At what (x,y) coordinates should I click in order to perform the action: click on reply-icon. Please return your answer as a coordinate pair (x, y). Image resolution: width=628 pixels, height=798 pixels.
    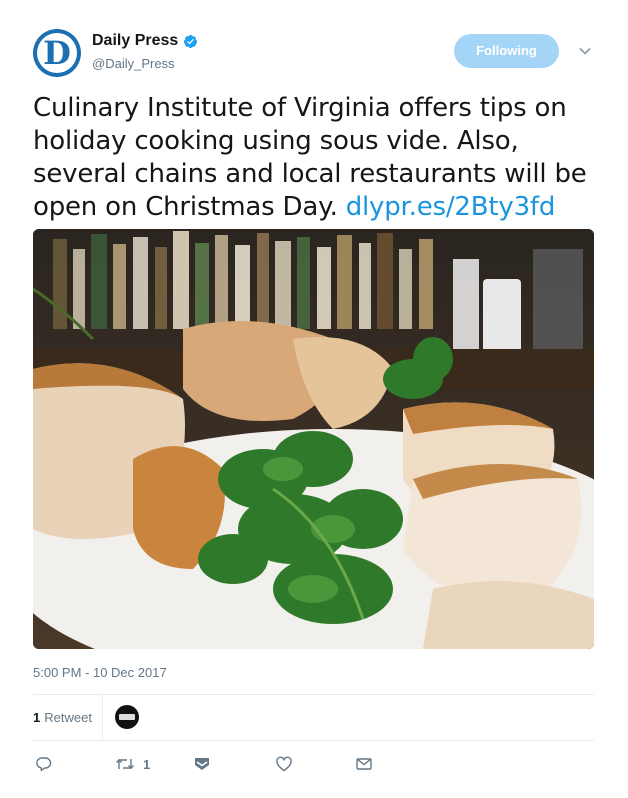
    Looking at the image, I should click on (44, 764).